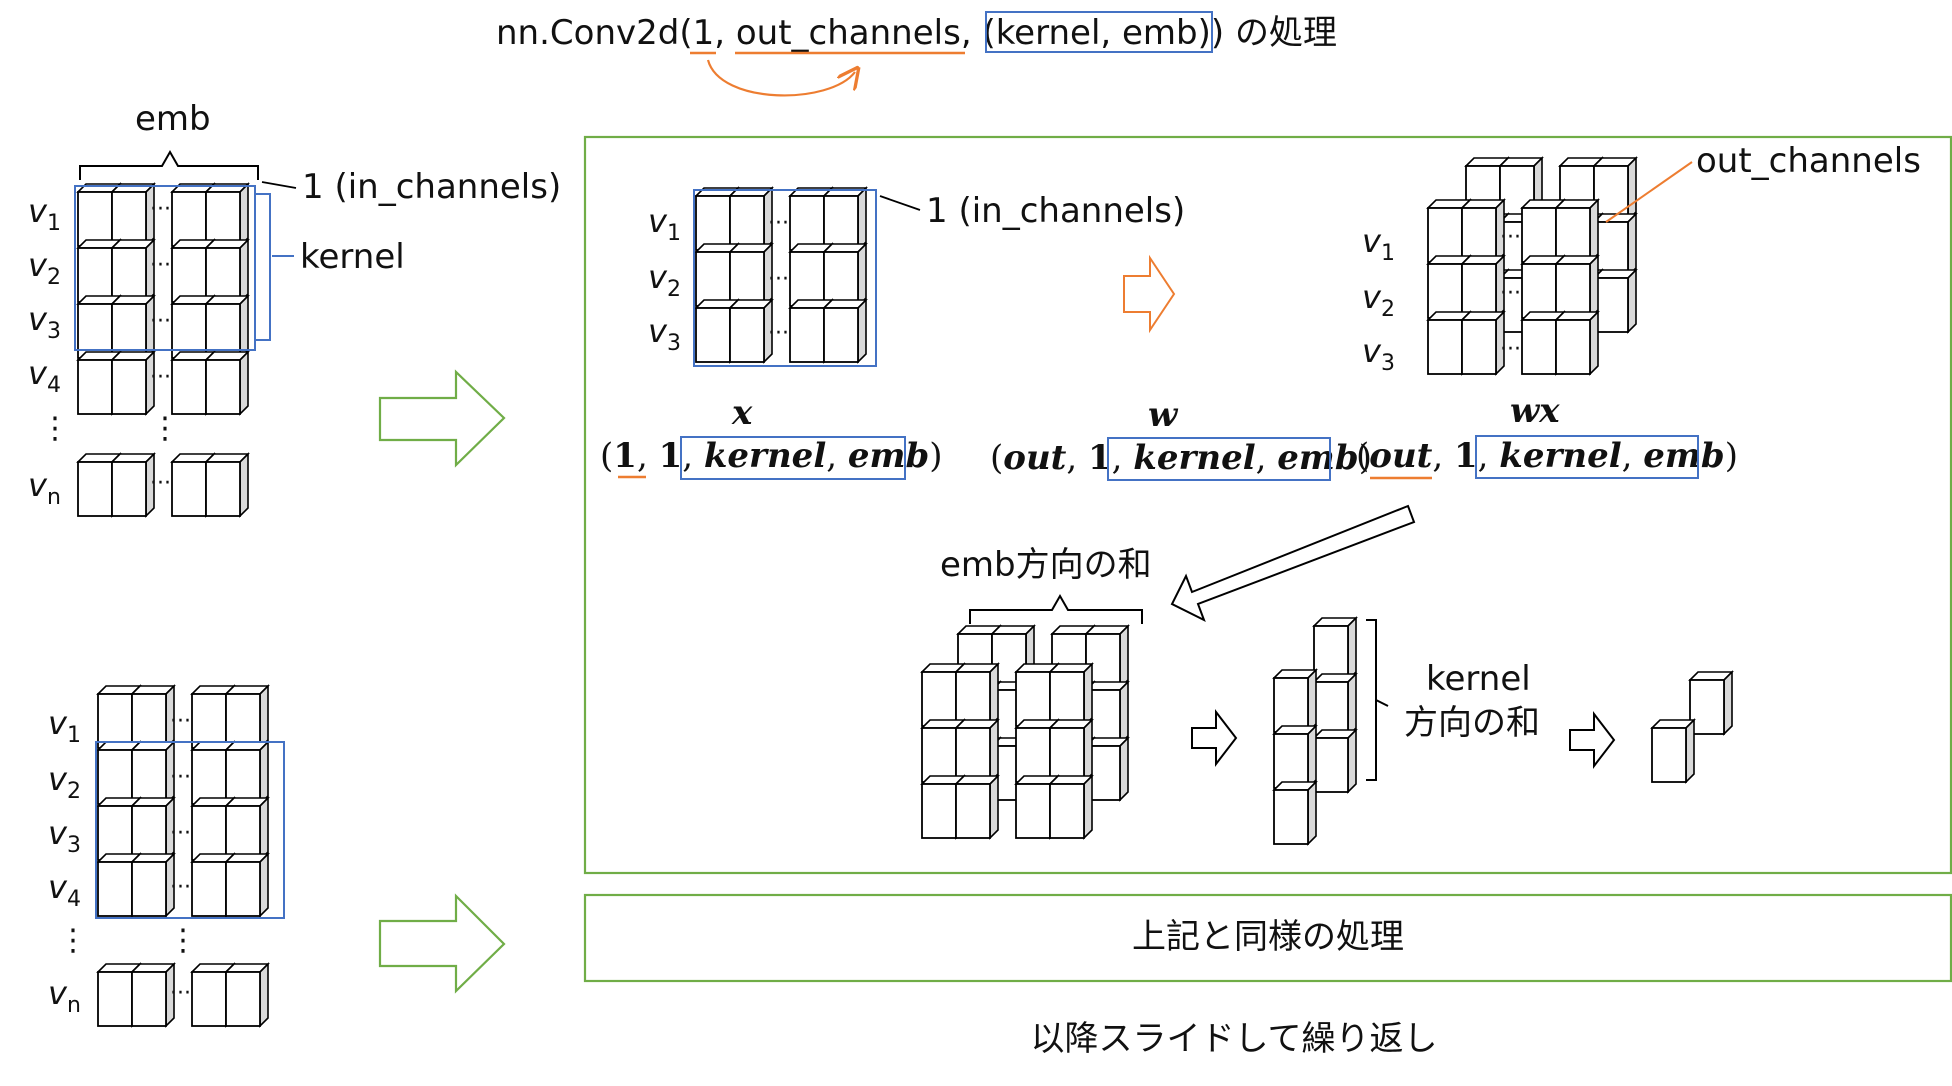 This screenshot has width=1952, height=1086. I want to click on x-row-v1: v1, so click(664, 224).